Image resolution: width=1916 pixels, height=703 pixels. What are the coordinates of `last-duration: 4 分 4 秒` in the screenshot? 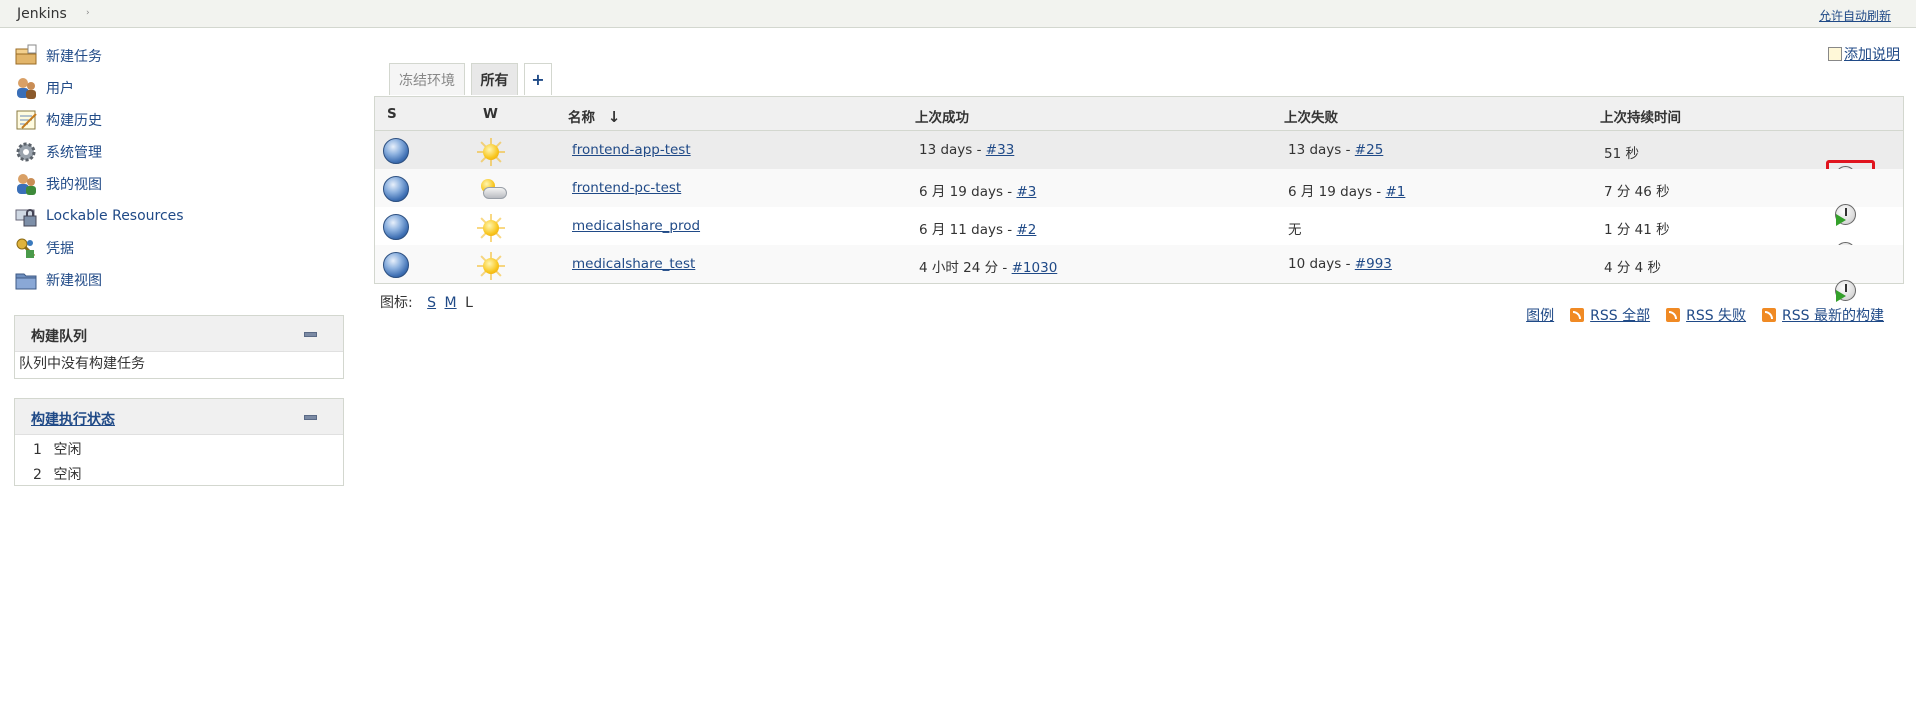 It's located at (1633, 268).